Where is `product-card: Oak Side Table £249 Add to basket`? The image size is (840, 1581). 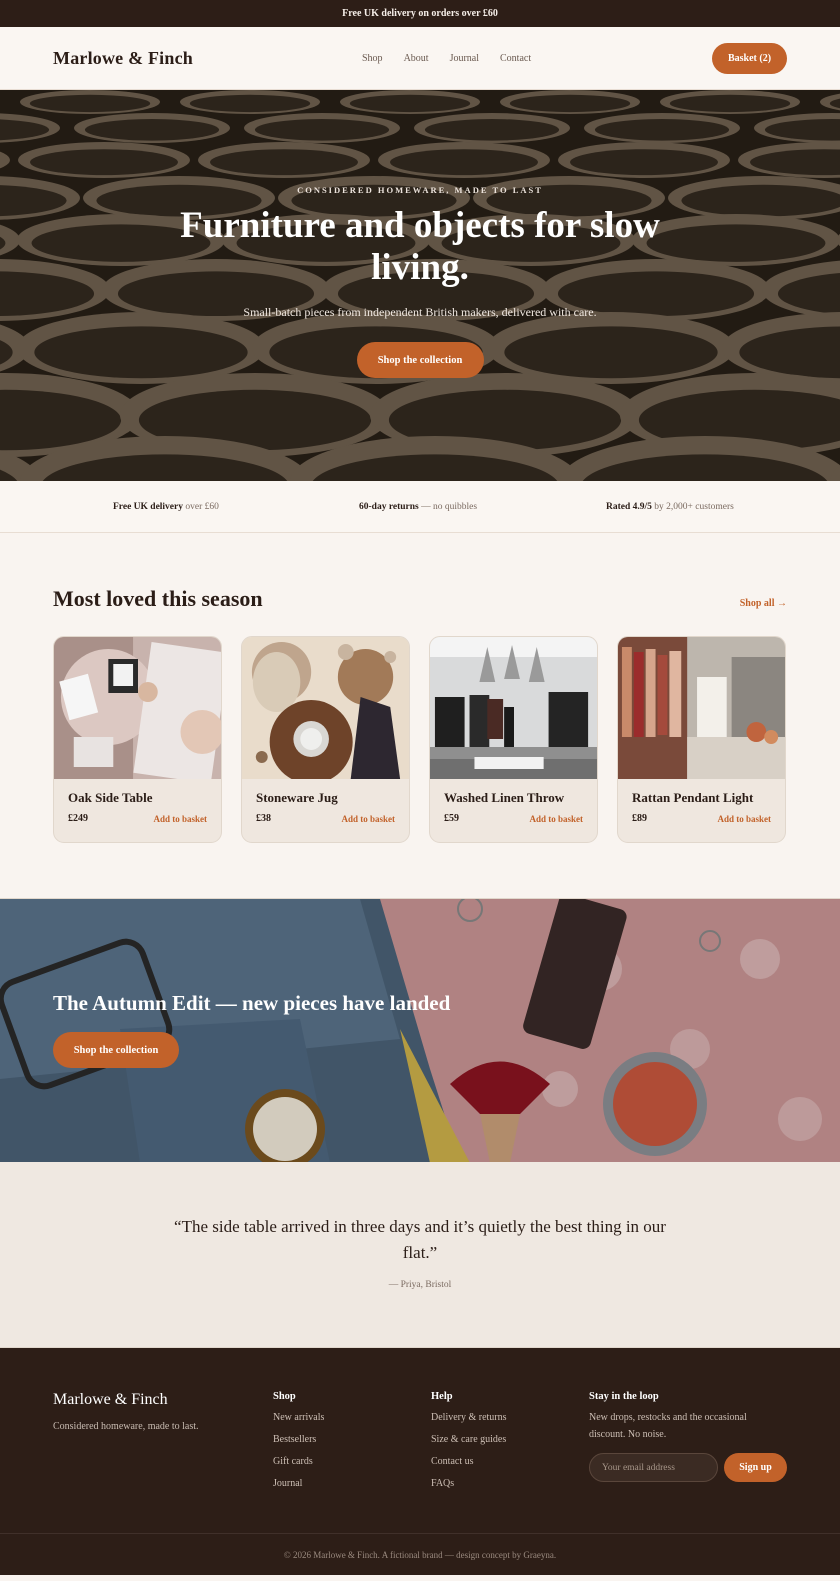
product-card: Oak Side Table £249 Add to basket is located at coordinates (137, 739).